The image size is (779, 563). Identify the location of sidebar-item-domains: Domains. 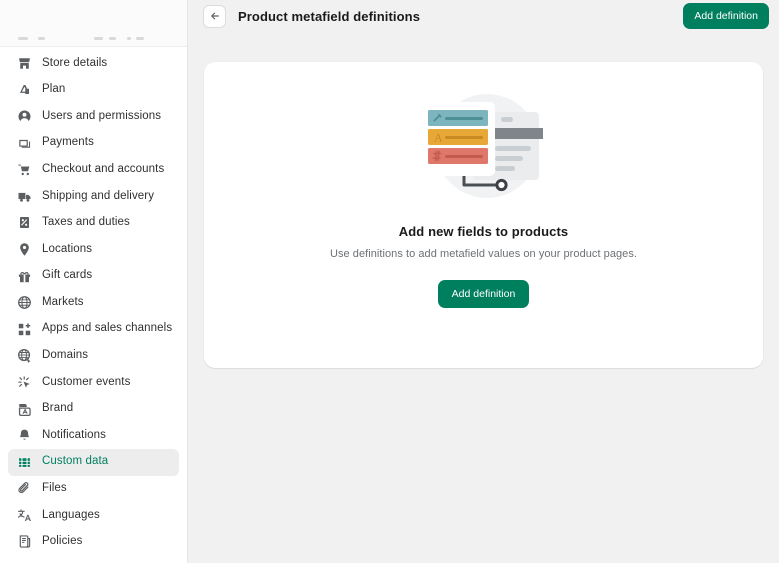
(93, 356).